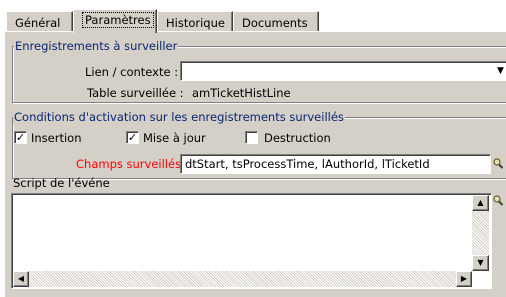  I want to click on insertion-checkbox: ✓, so click(20, 137).